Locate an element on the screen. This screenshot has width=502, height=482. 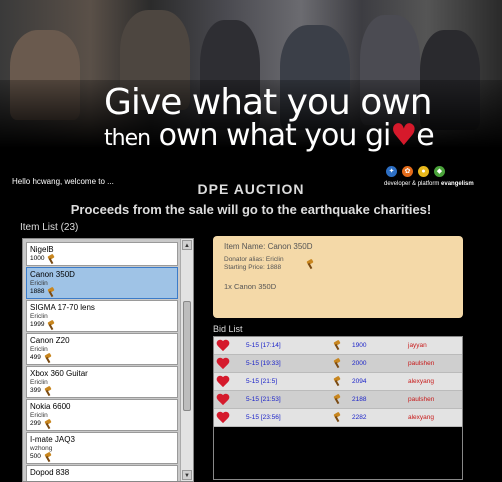
bid-amount: 2000 is located at coordinates (359, 363).